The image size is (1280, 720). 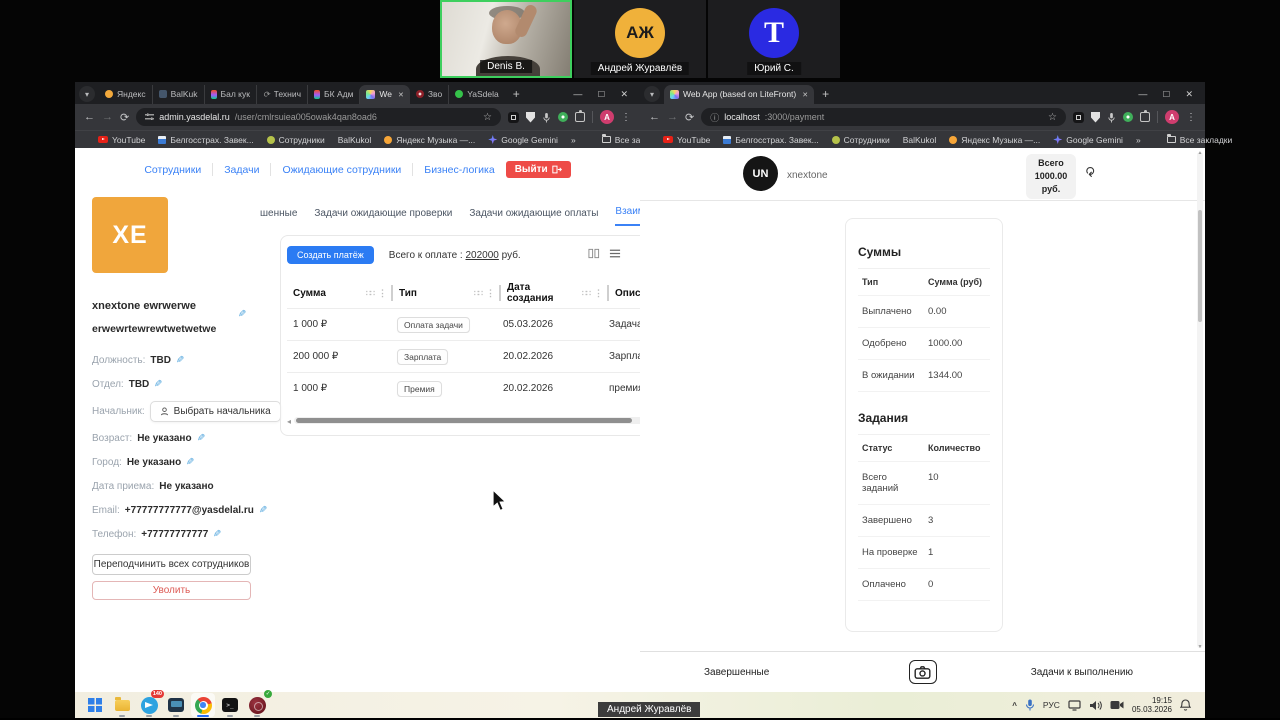 I want to click on hidden-icons-chevron, so click(x=1014, y=705).